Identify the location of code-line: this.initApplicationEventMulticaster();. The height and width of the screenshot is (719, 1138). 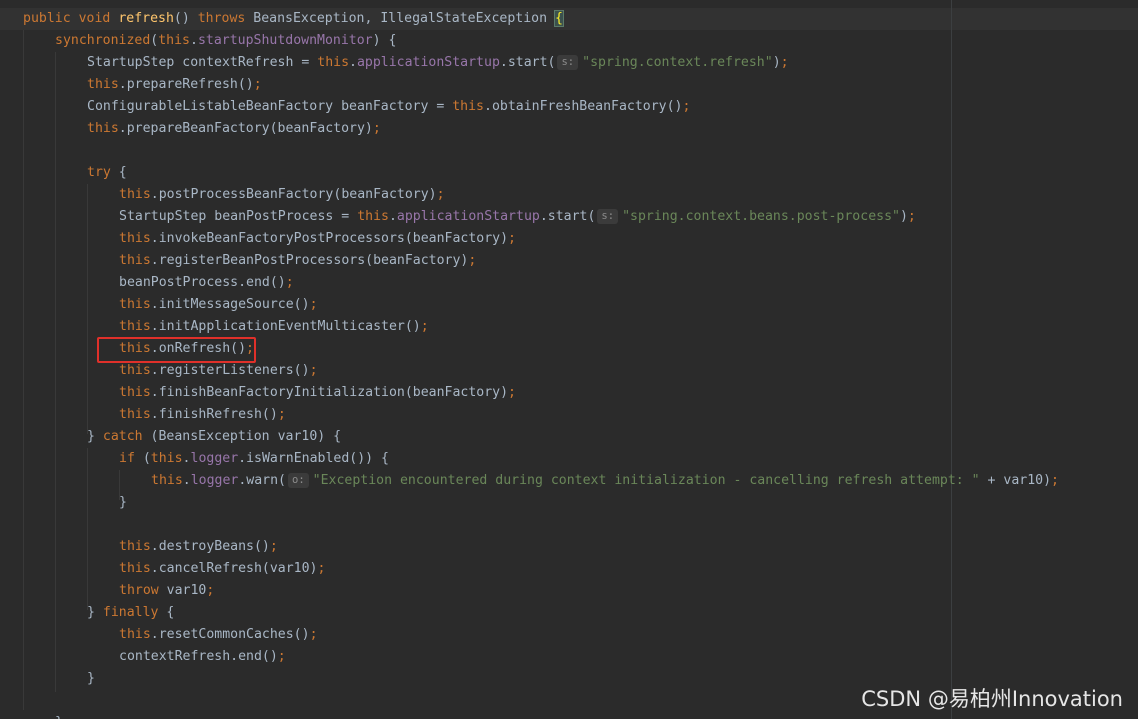
(274, 327).